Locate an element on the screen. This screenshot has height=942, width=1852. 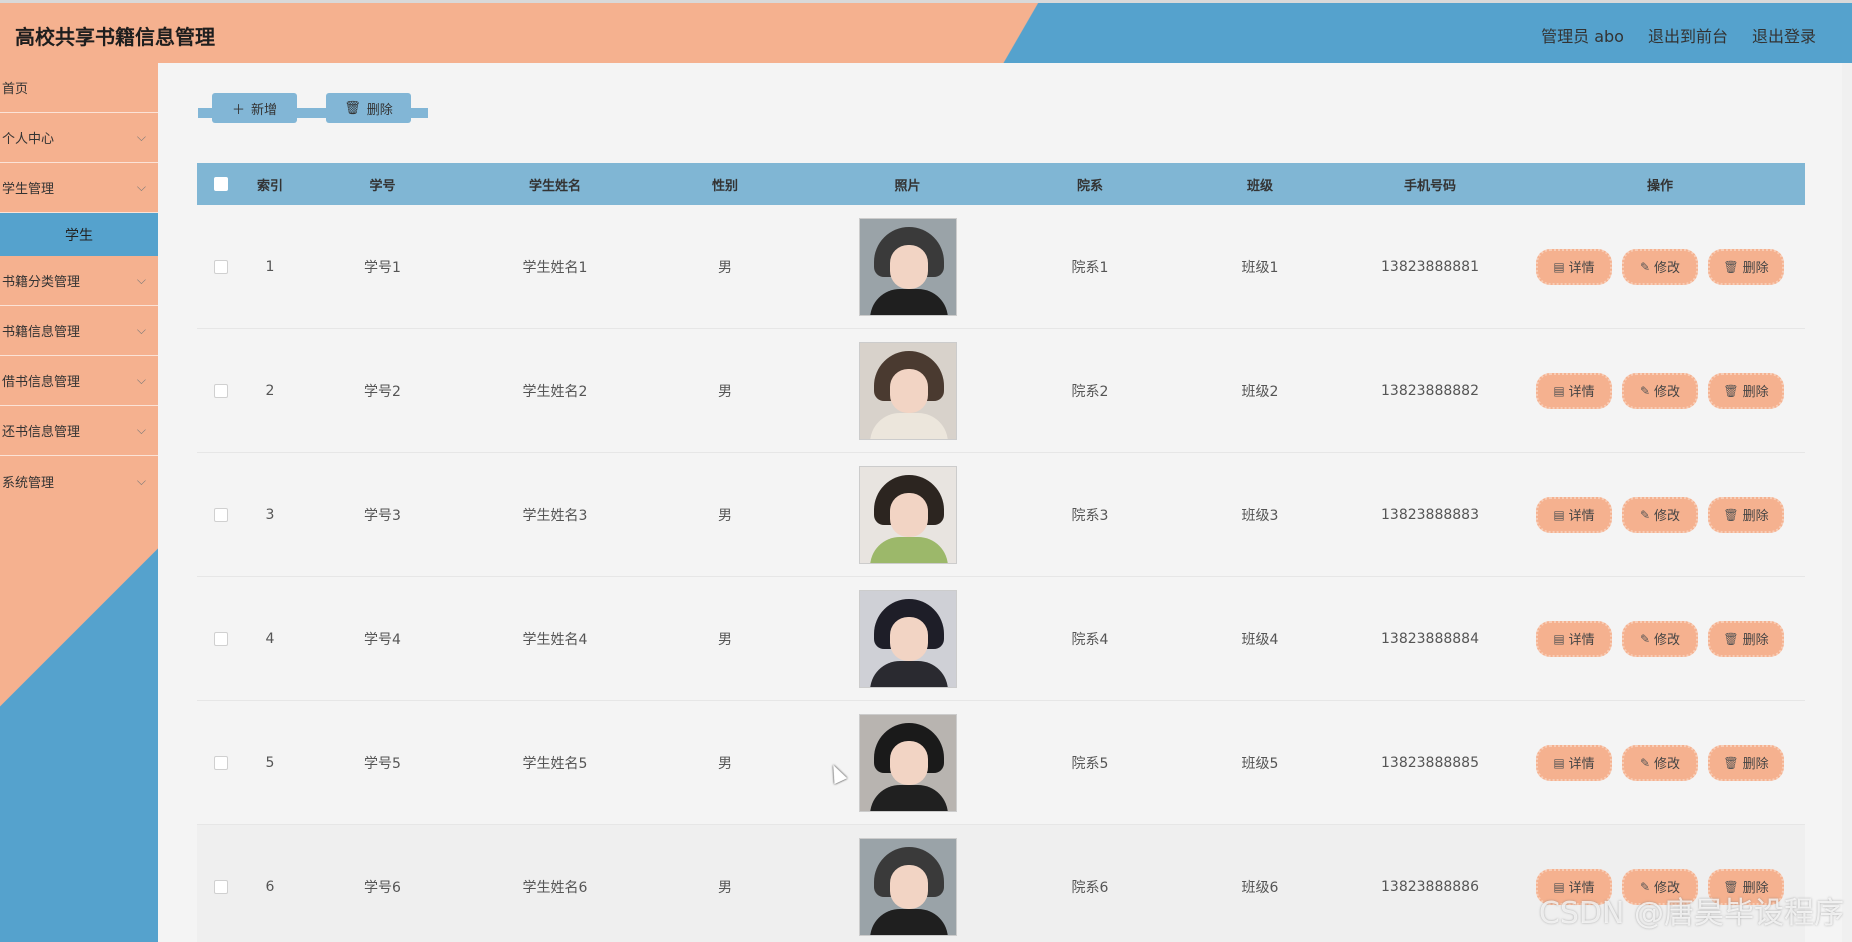
sidebar-item-label: 书籍信息管理 is located at coordinates (41, 332).